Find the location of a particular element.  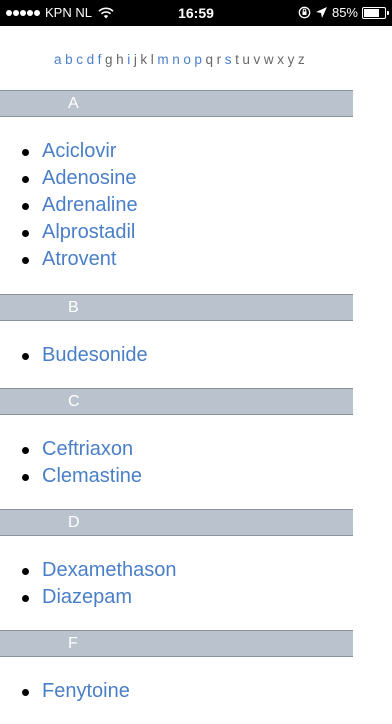

drug-list: Fenytoine is located at coordinates (196, 690).